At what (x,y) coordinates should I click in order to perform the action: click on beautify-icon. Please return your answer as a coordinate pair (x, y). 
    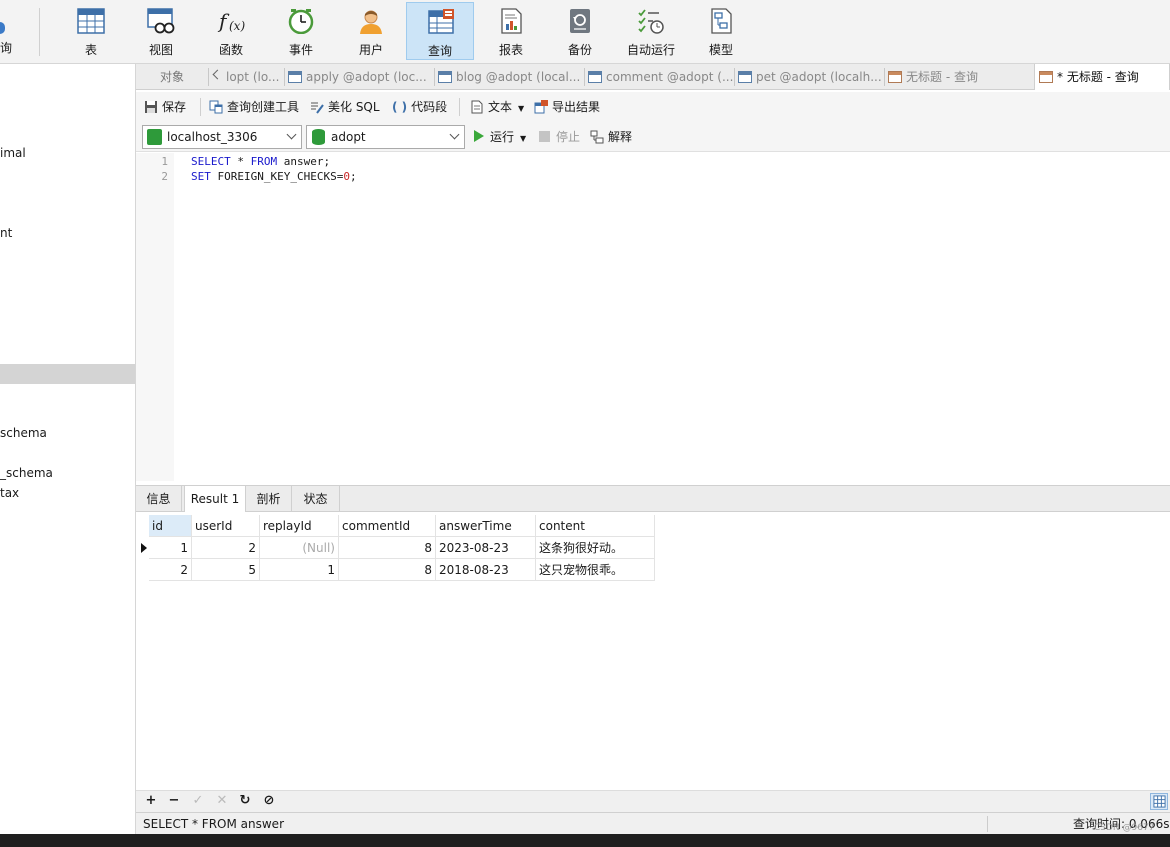
    Looking at the image, I should click on (317, 108).